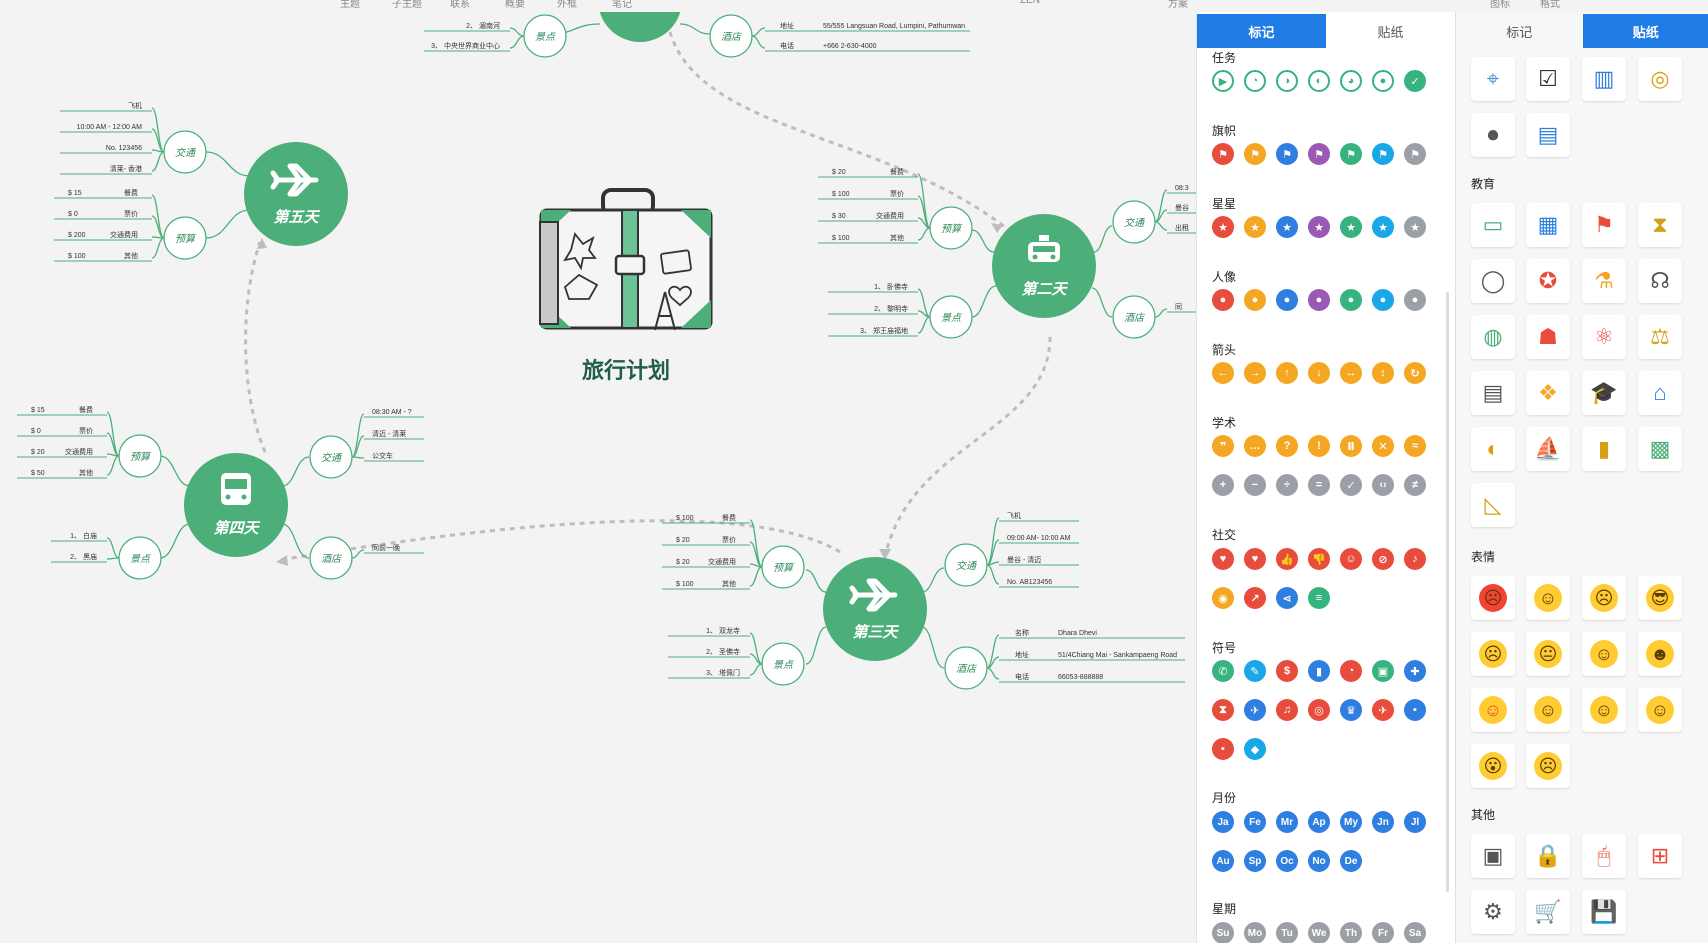  What do you see at coordinates (1548, 449) in the screenshot?
I see `education-sticker-icon: ⛵` at bounding box center [1548, 449].